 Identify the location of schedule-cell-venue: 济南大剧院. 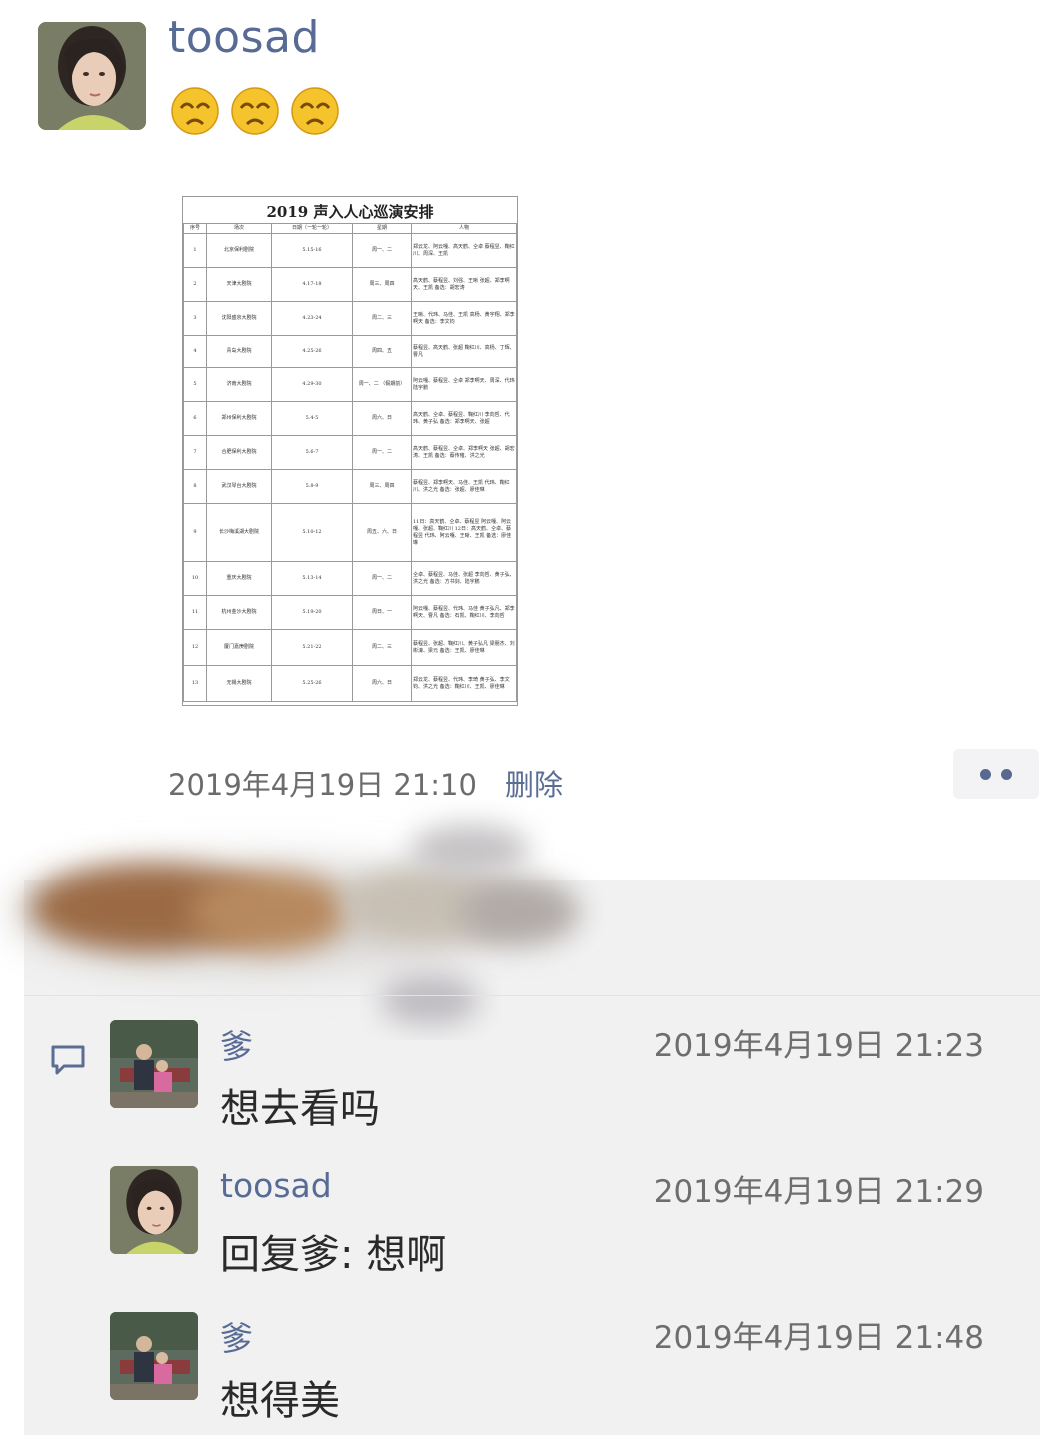
(239, 384).